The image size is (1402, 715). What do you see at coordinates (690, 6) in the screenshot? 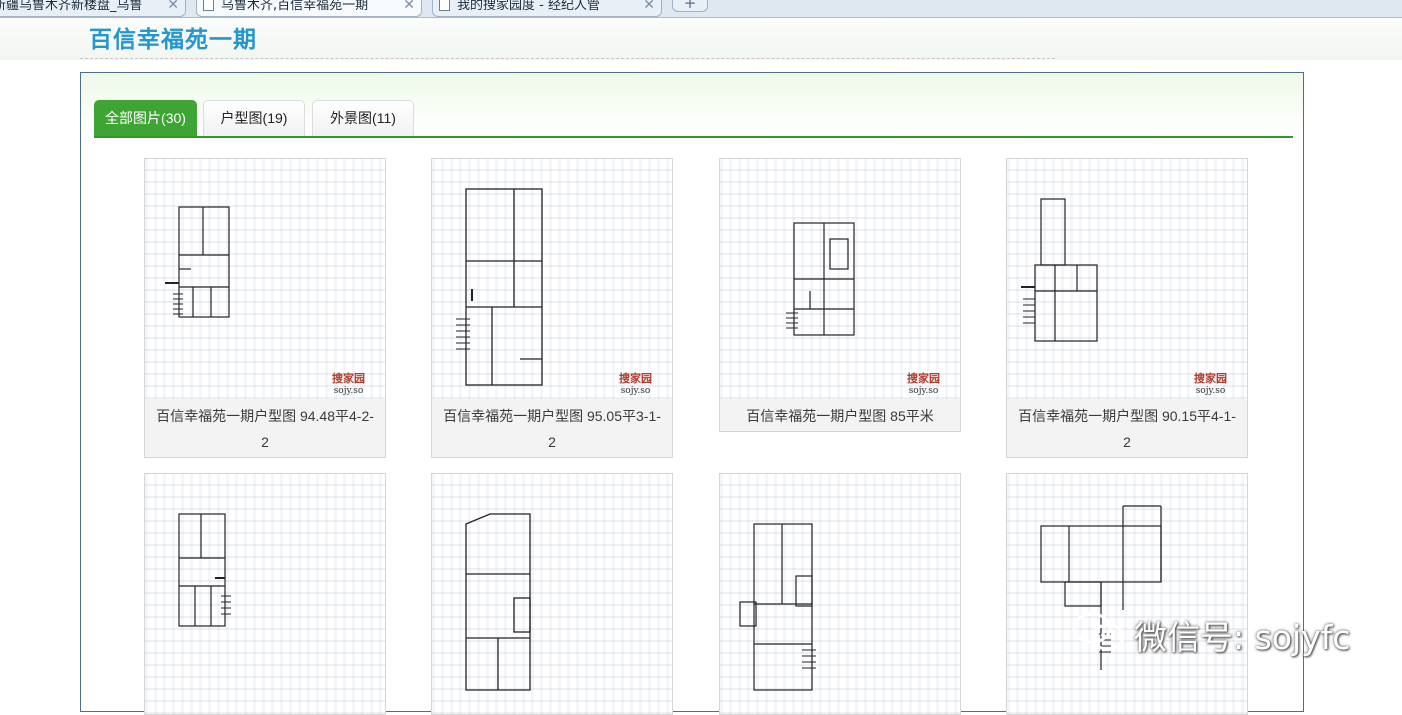
I see `new-tab-button: +` at bounding box center [690, 6].